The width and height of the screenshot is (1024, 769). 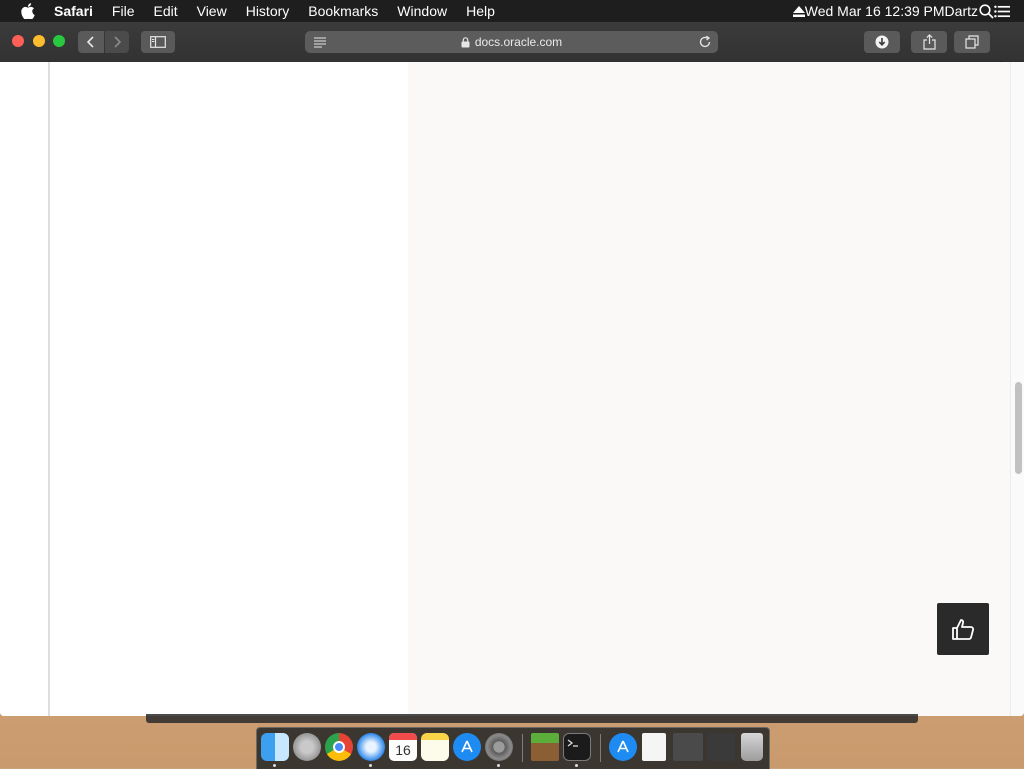 I want to click on dock-separator, so click(x=522, y=748).